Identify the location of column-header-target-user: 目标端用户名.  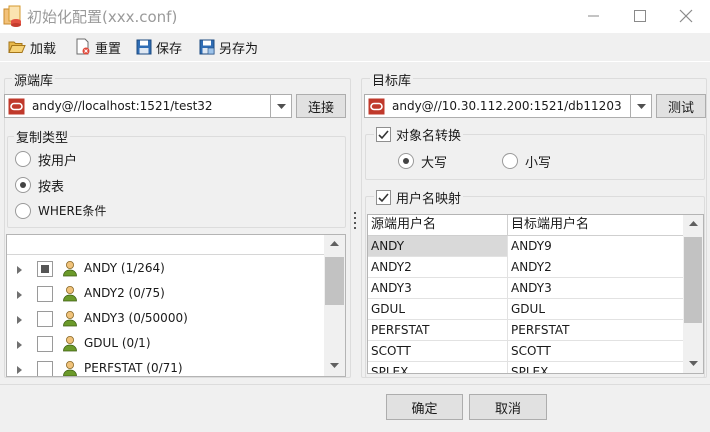
(595, 225).